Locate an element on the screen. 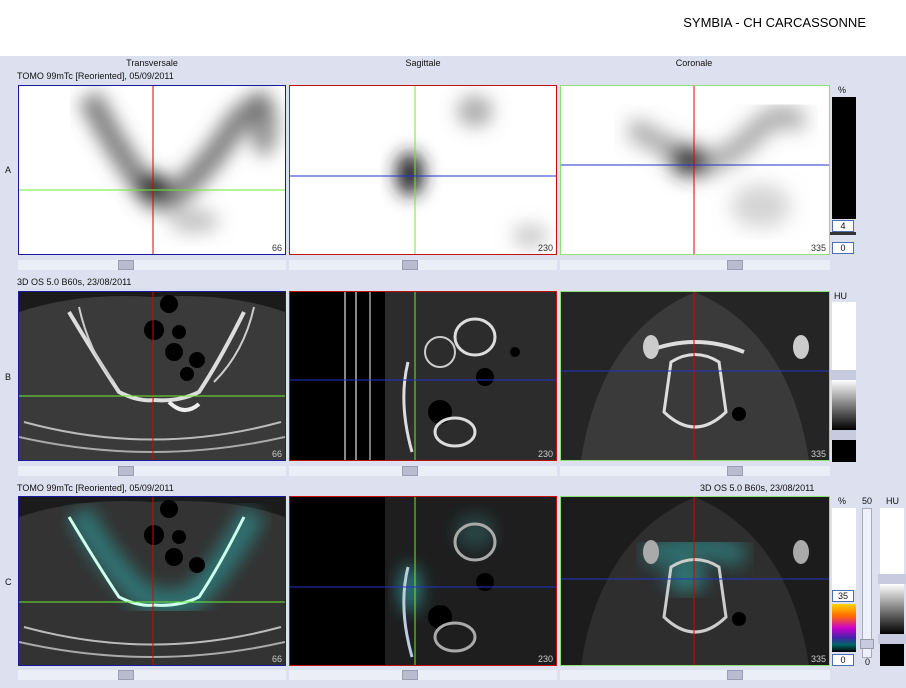 The height and width of the screenshot is (688, 906). colorbar-c-pet-gradient is located at coordinates (844, 628).